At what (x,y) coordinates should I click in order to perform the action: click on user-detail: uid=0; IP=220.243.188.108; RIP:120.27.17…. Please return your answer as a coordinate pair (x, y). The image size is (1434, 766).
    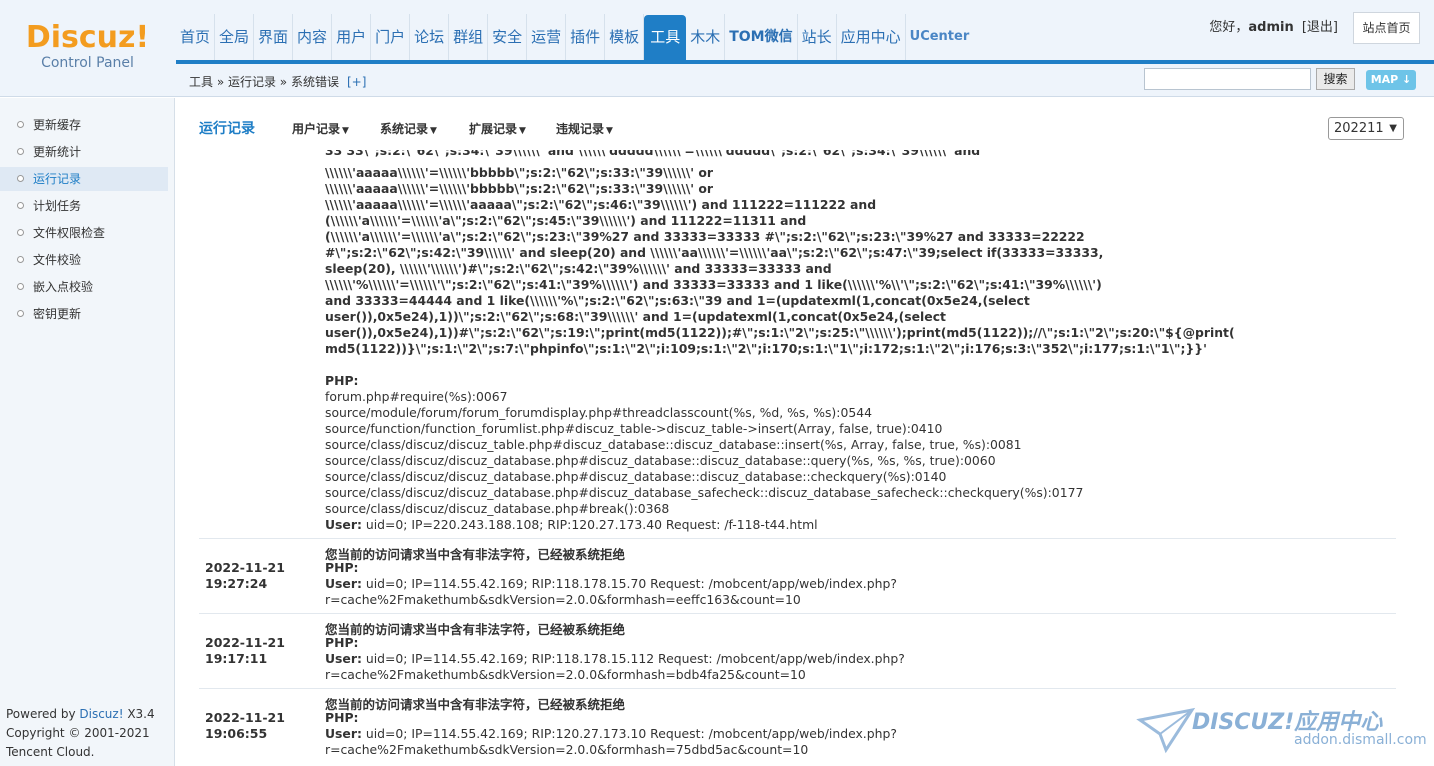
    Looking at the image, I should click on (589, 524).